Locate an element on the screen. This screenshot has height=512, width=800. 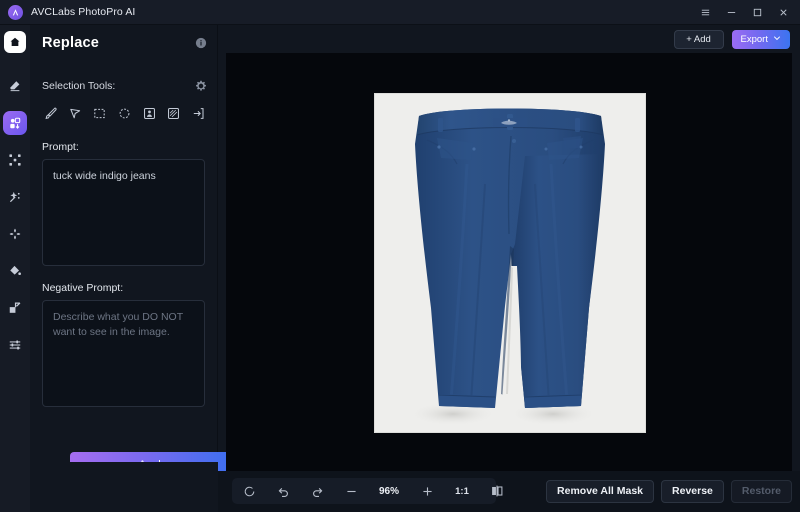
title-bar: AVCLabs PhotoPro AI is located at coordinates (400, 12).